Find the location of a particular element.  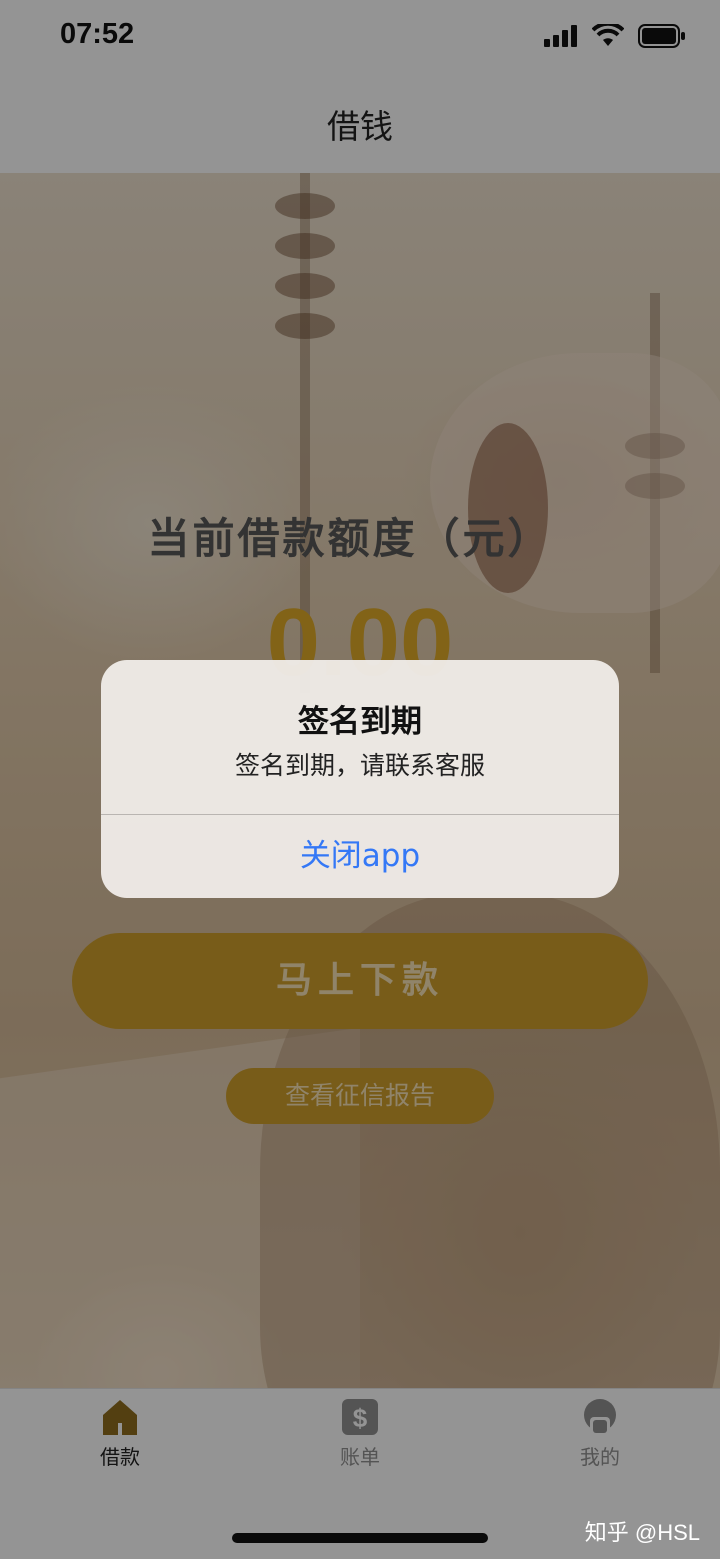

alert-title: 签名到期 is located at coordinates (360, 722).